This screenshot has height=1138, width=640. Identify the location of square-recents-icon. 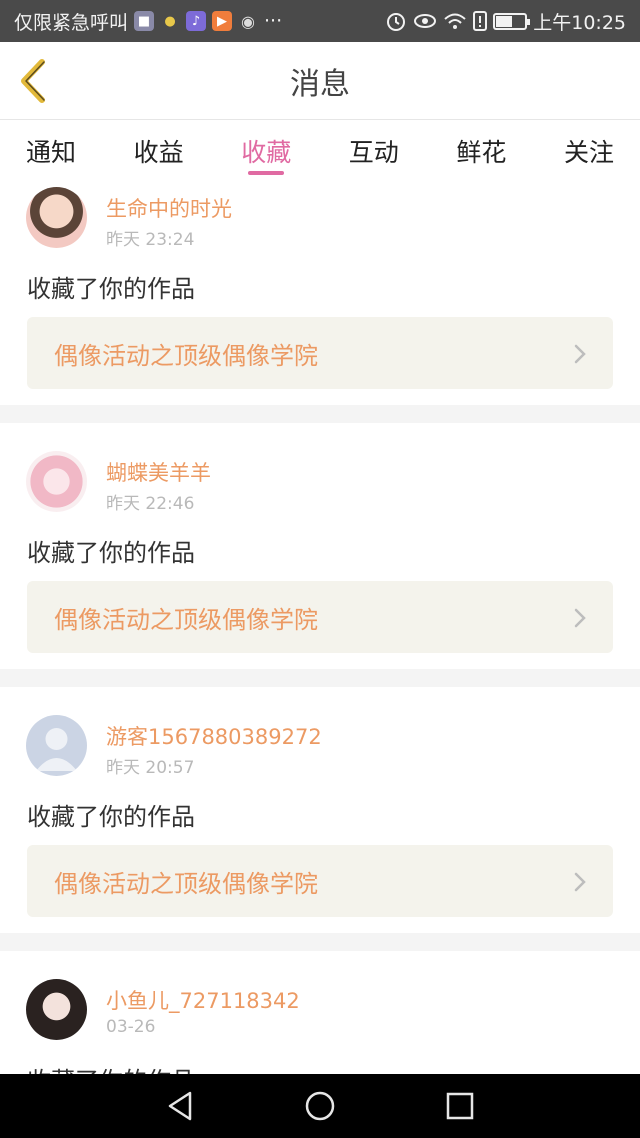
(460, 1106).